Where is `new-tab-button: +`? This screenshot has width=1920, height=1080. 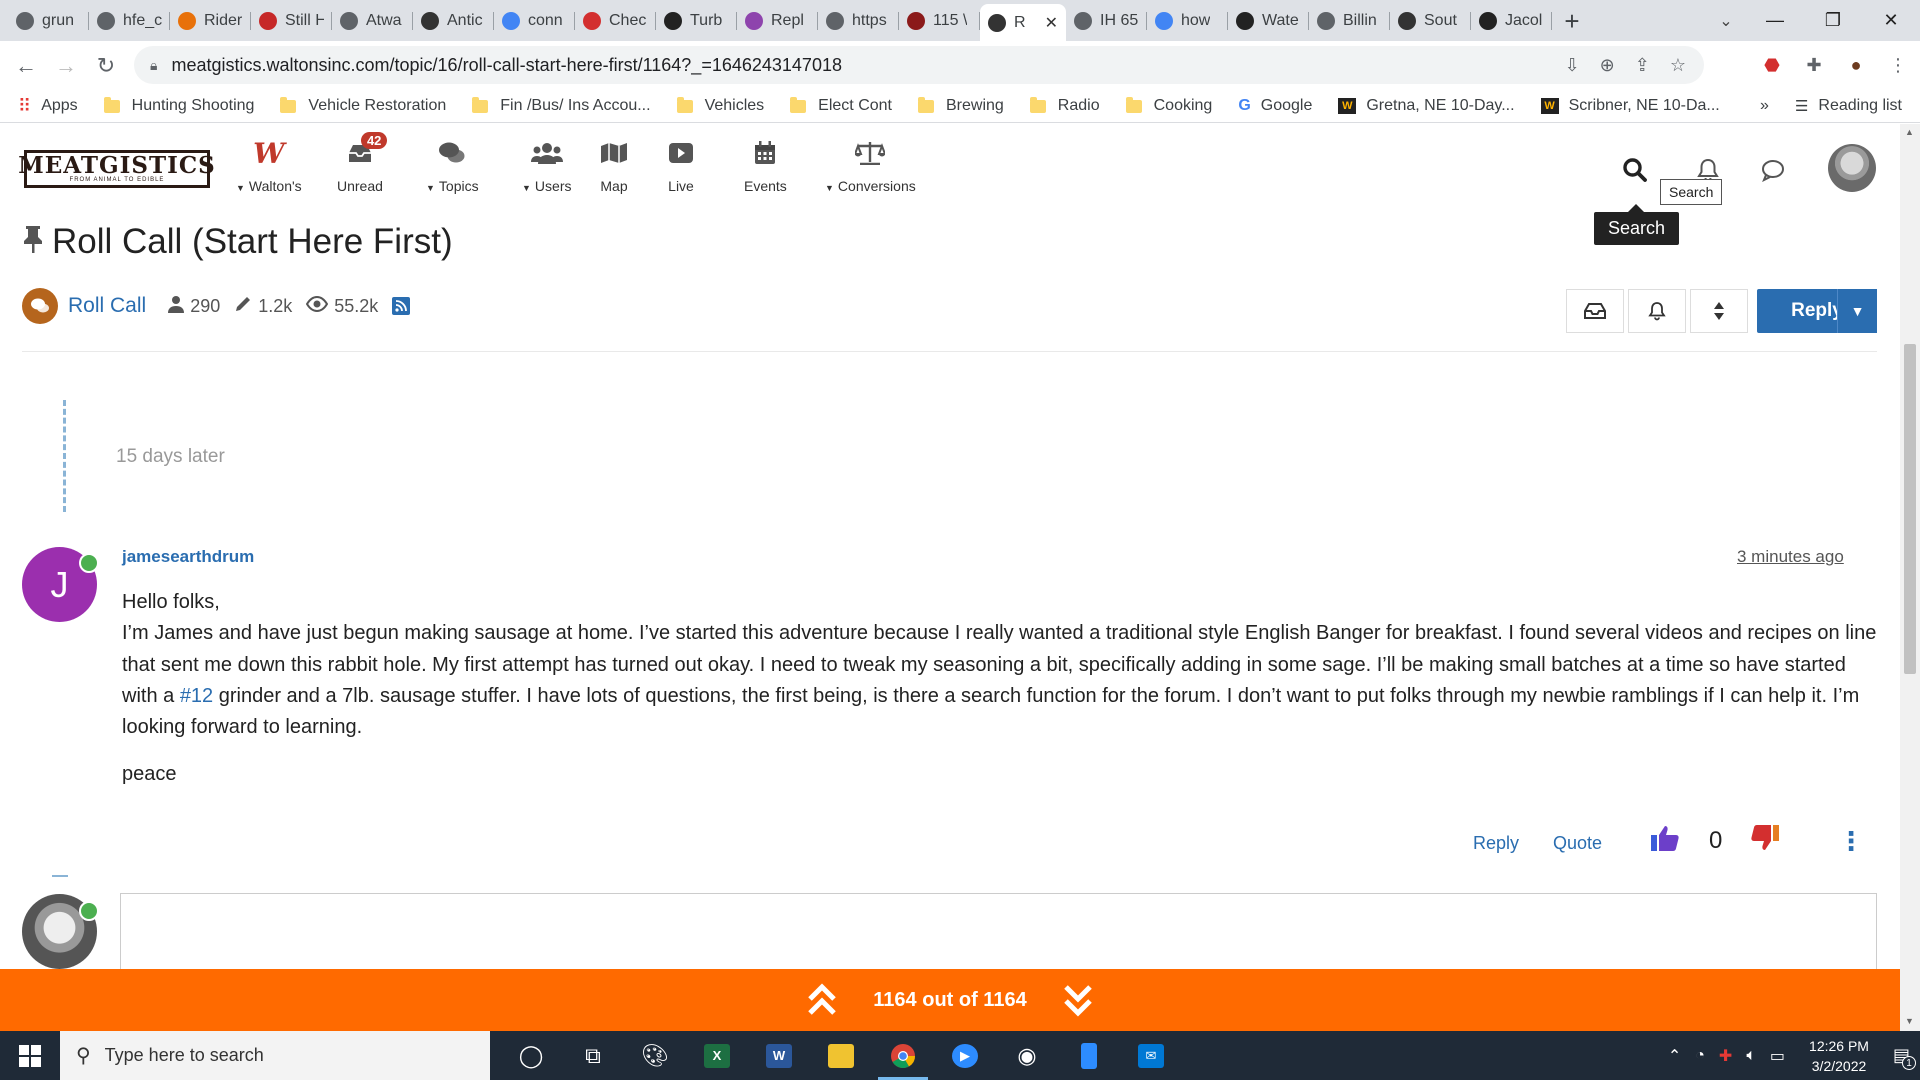
new-tab-button: + is located at coordinates (1572, 21).